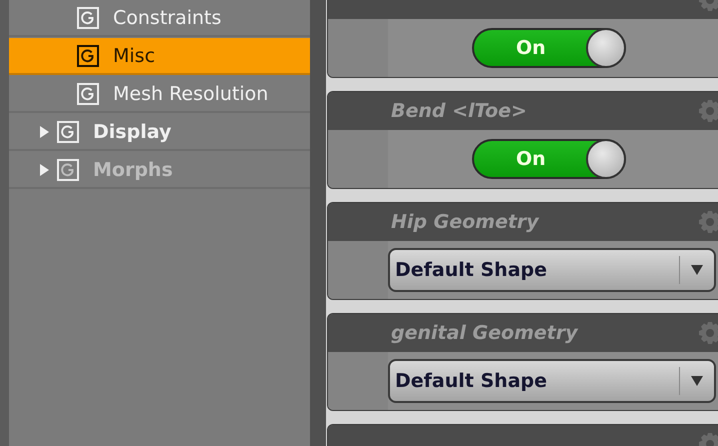  Describe the element at coordinates (44, 132) in the screenshot. I see `caret-right-icon` at that location.